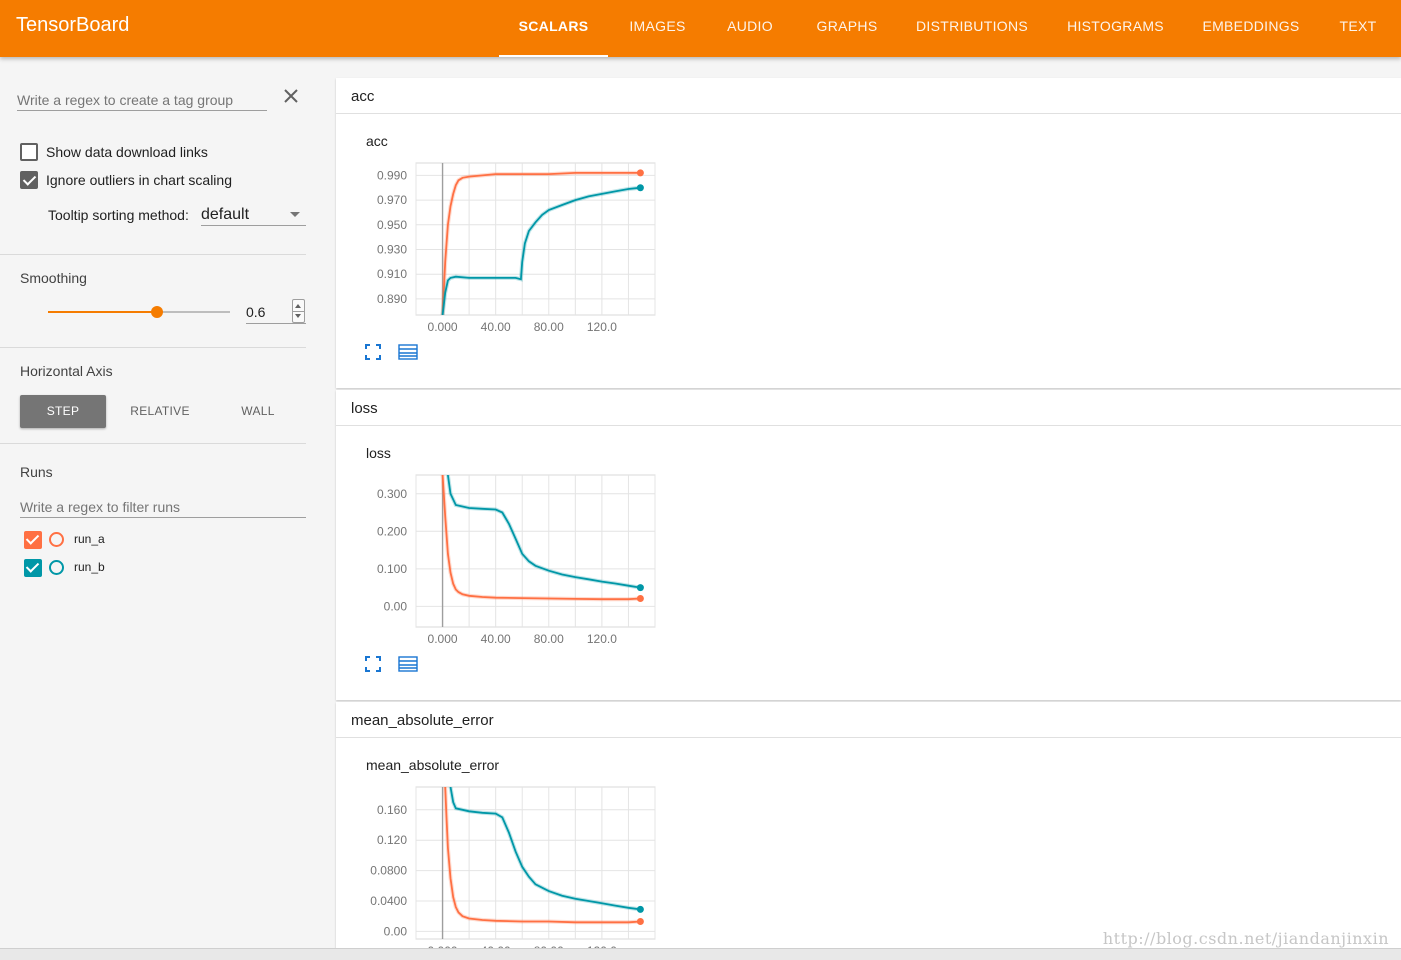  I want to click on show-download-links-label: Show data download links, so click(127, 152).